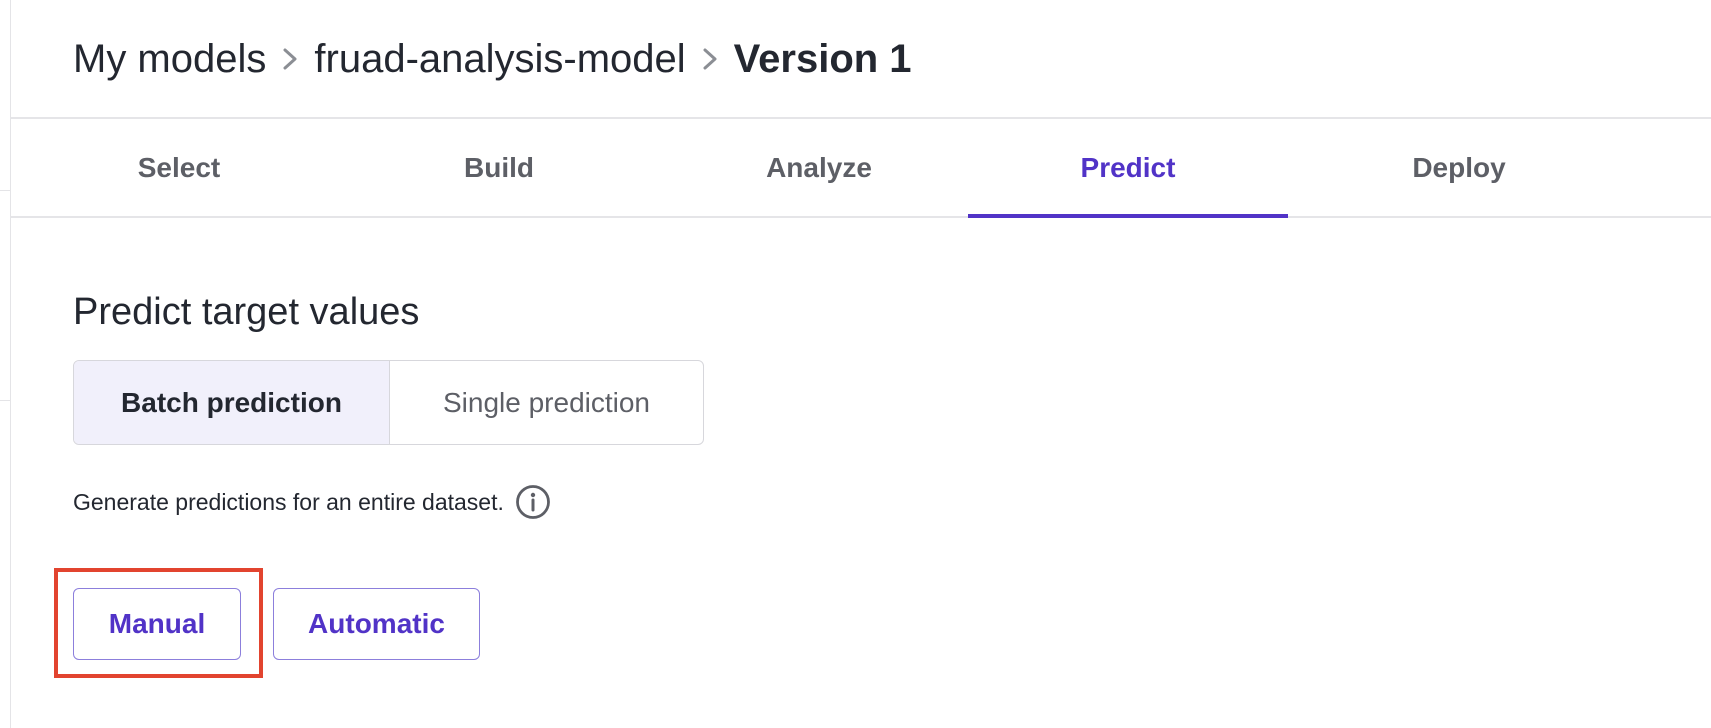 The image size is (1711, 728). I want to click on page-title: Predict target values, so click(246, 312).